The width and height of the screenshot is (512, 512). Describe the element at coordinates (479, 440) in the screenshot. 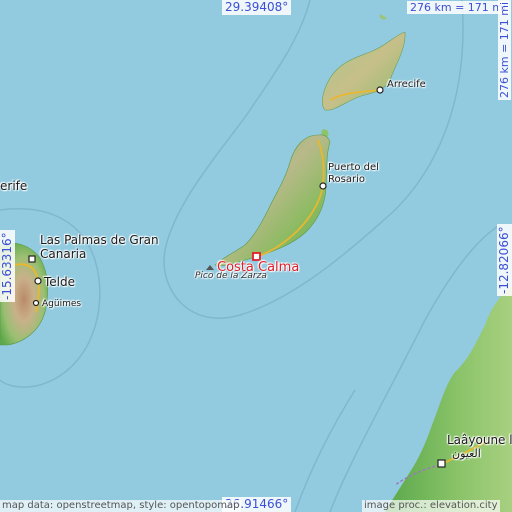

I see `place-label-laayoune-latin: Laâyoune l` at that location.